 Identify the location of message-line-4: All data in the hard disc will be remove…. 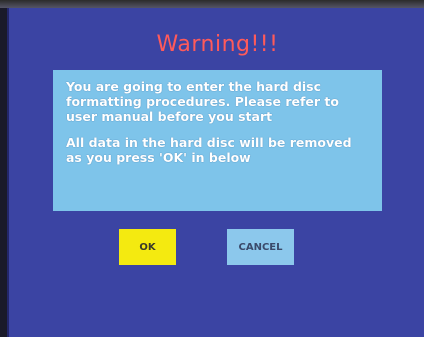
(209, 142).